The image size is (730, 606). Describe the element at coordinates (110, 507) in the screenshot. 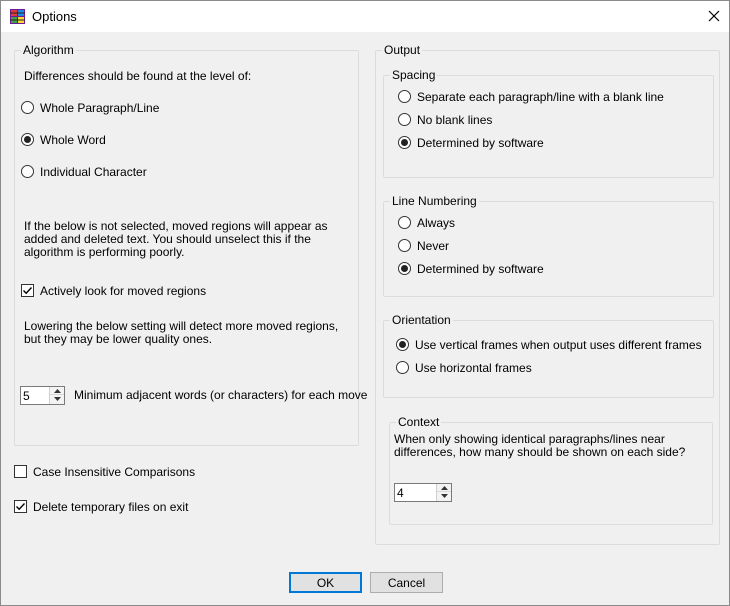

I see `delete-temp-label: Delete temporary files on exit` at that location.